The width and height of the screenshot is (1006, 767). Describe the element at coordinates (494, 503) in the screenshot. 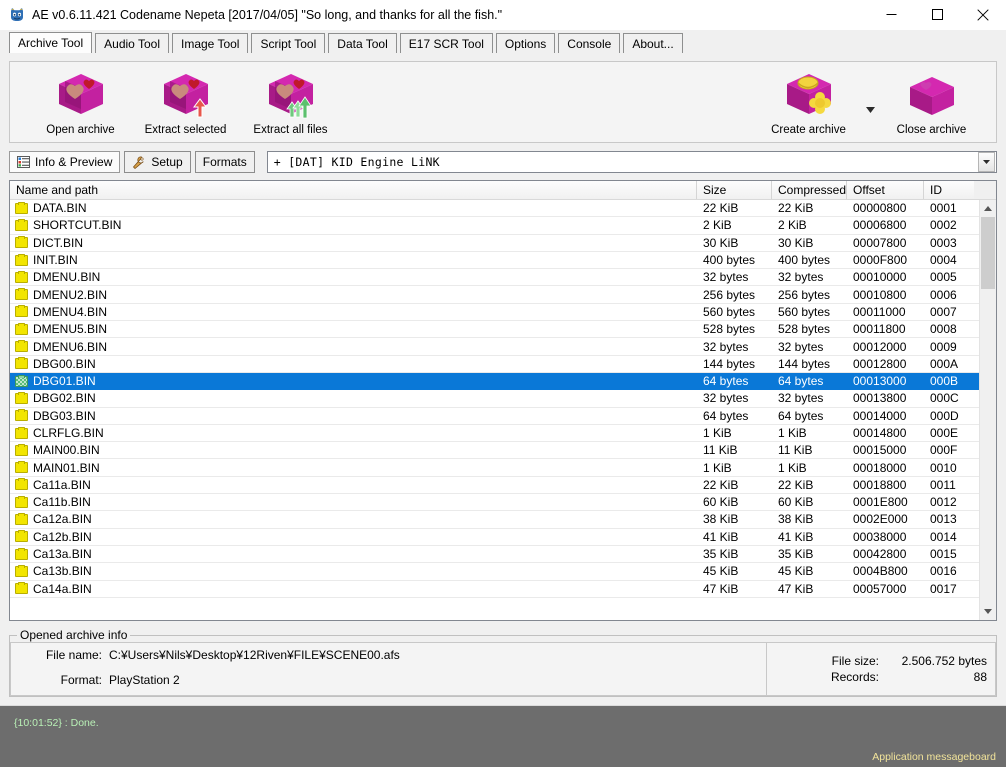

I see `table-row: Ca11b.BIN 60 KiB 60 KiB 0001E800 0012` at that location.